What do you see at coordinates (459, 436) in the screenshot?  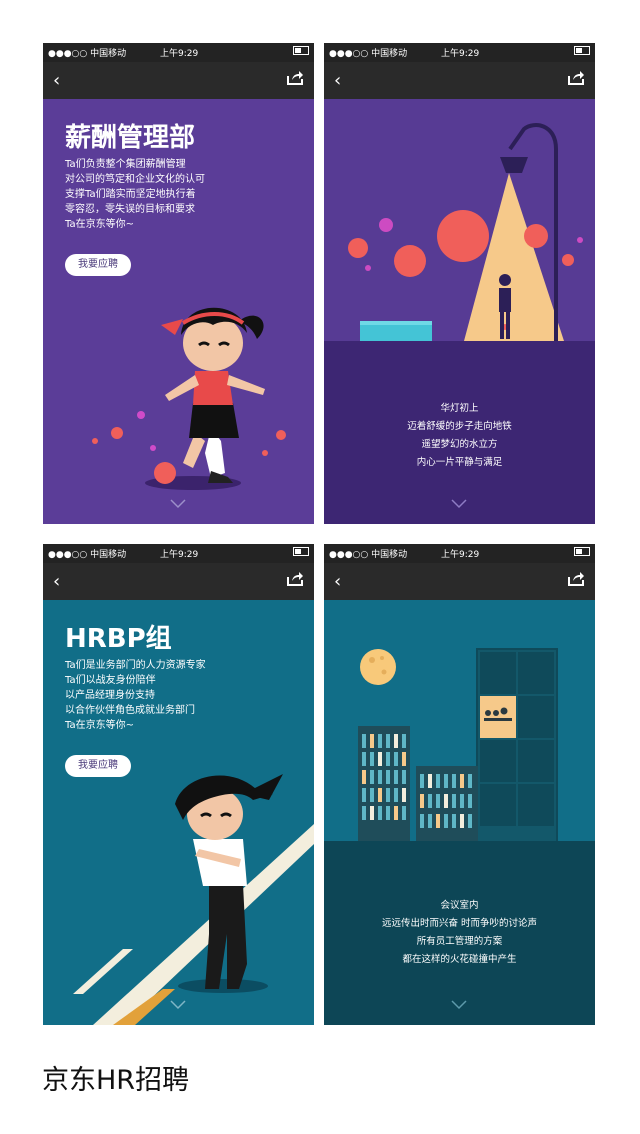 I see `caption: 华灯初上 迈着舒缓的步子走向地铁 遥望梦幻的水立方 内心一片平静与满足` at bounding box center [459, 436].